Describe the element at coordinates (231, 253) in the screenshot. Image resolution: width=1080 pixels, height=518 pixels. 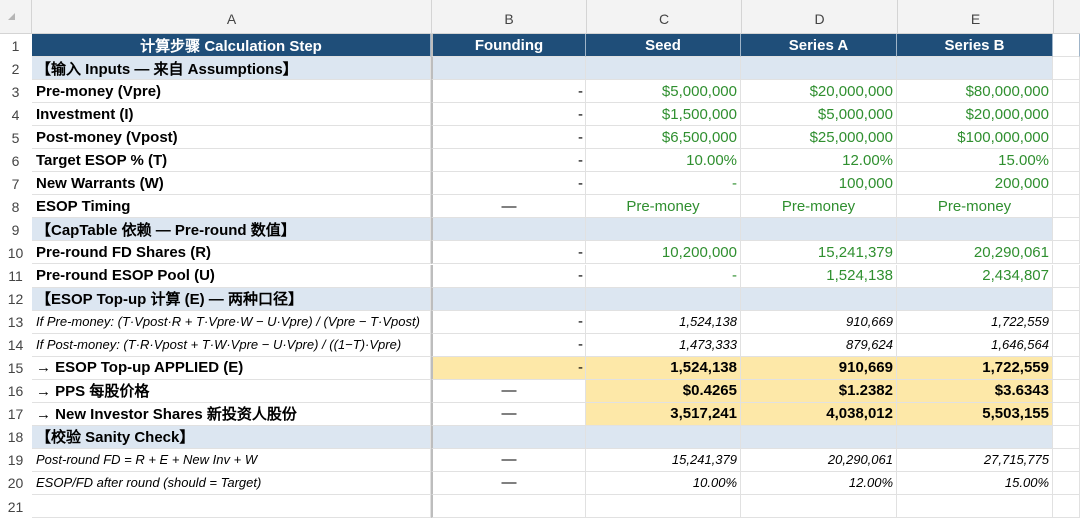
I see `cell-a: Pre-round FD Shares (R)` at that location.